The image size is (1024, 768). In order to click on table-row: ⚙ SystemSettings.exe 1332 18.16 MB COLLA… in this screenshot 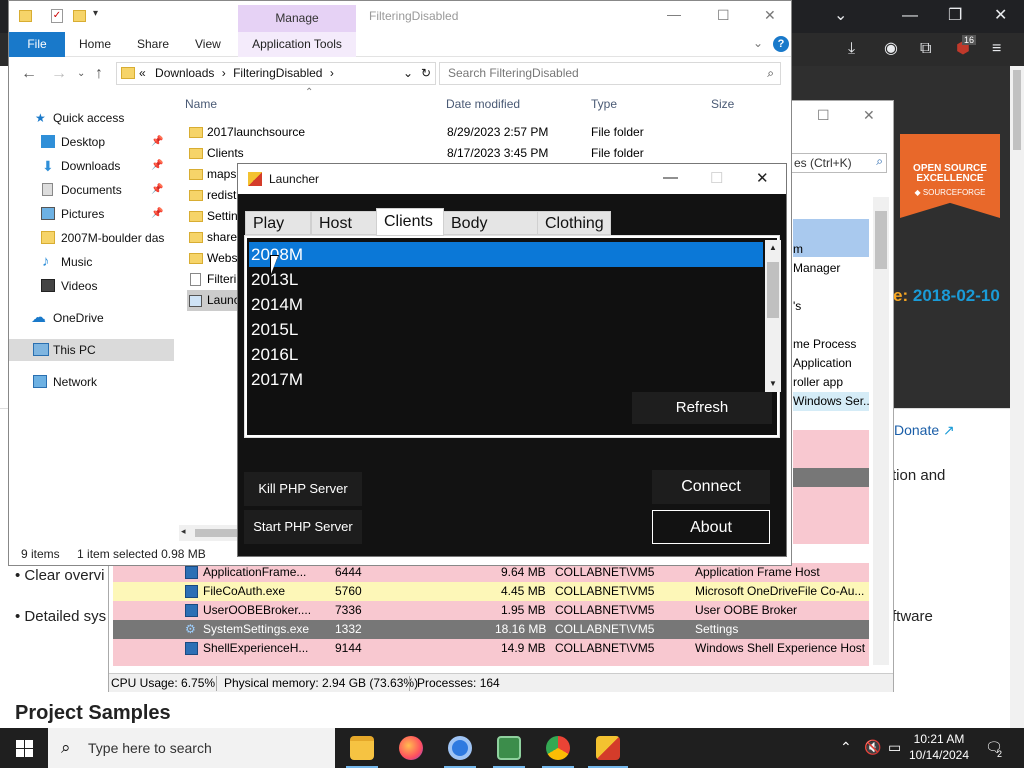, I will do `click(491, 629)`.